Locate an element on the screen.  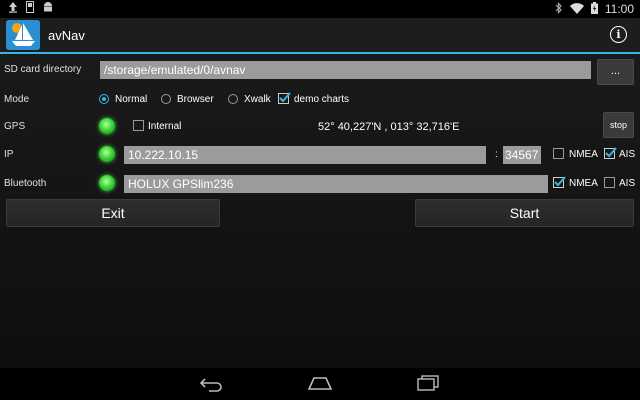
mode-browser-label: Browser is located at coordinates (195, 99).